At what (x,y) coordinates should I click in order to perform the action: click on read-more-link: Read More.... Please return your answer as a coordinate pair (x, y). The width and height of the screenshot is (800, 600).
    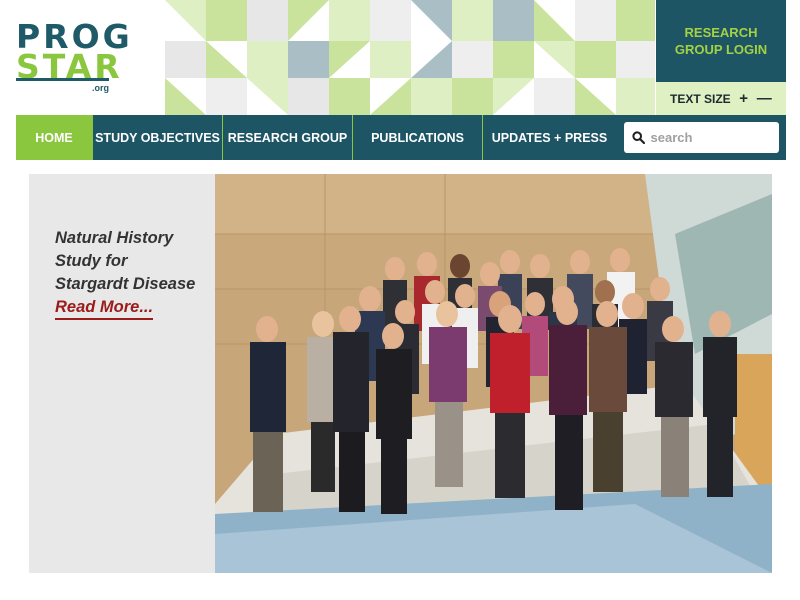
    Looking at the image, I should click on (104, 309).